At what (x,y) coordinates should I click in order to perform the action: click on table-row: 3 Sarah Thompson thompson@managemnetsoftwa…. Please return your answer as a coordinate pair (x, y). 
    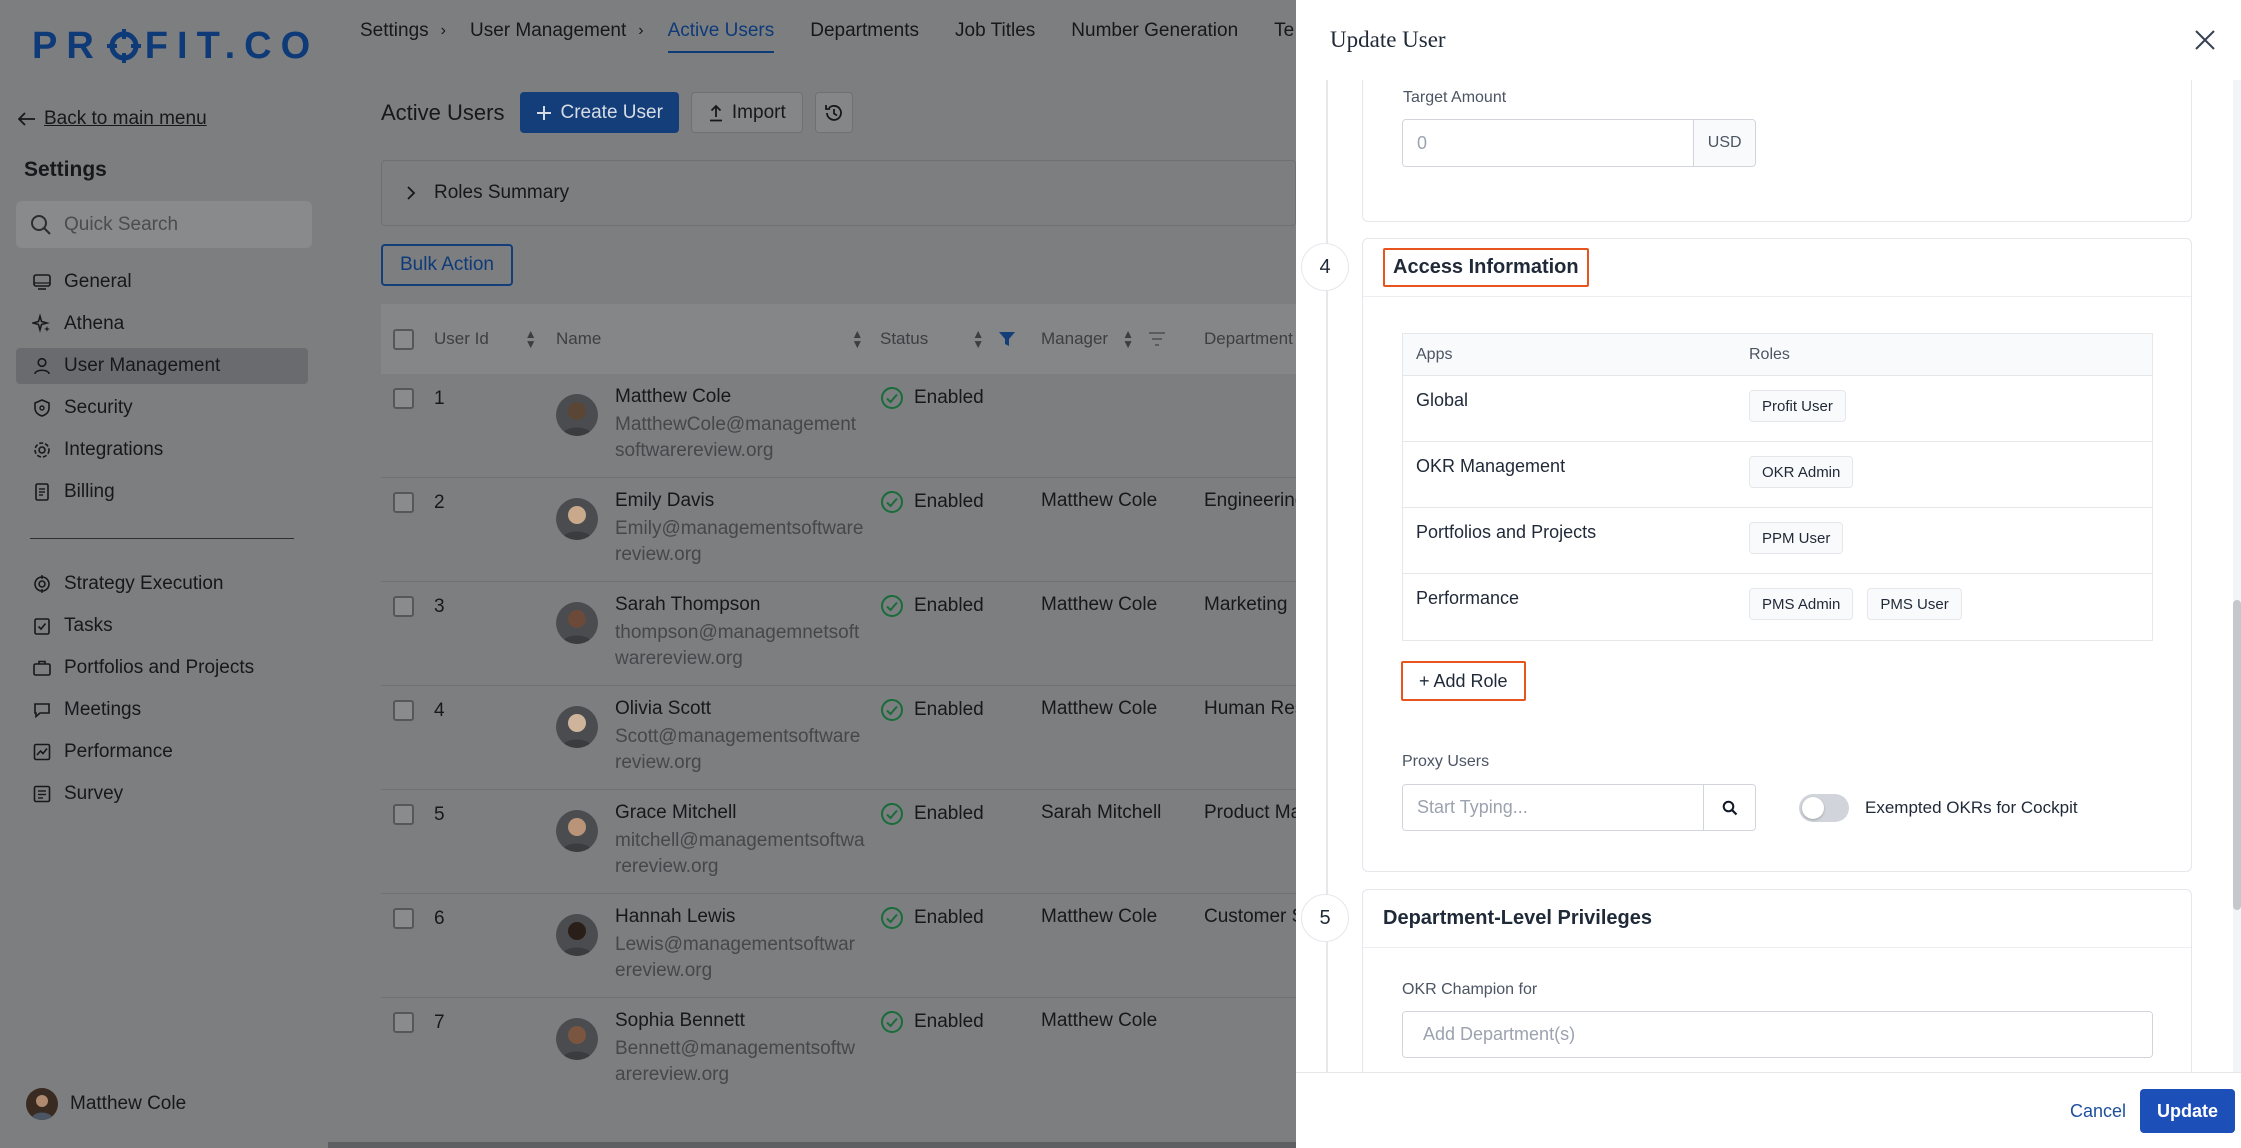
    Looking at the image, I should click on (838, 634).